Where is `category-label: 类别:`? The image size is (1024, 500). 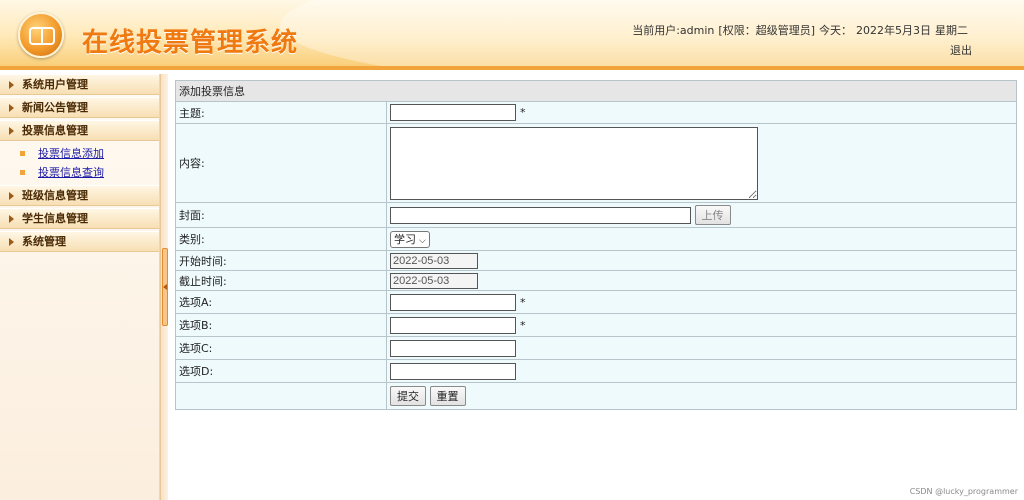
category-label: 类别: is located at coordinates (281, 239).